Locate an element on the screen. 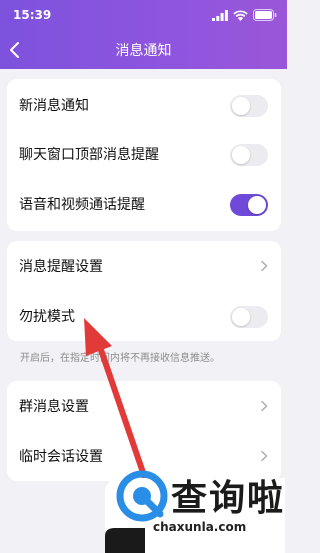 This screenshot has height=553, width=320. watermark-url: chaxunla.com is located at coordinates (200, 527).